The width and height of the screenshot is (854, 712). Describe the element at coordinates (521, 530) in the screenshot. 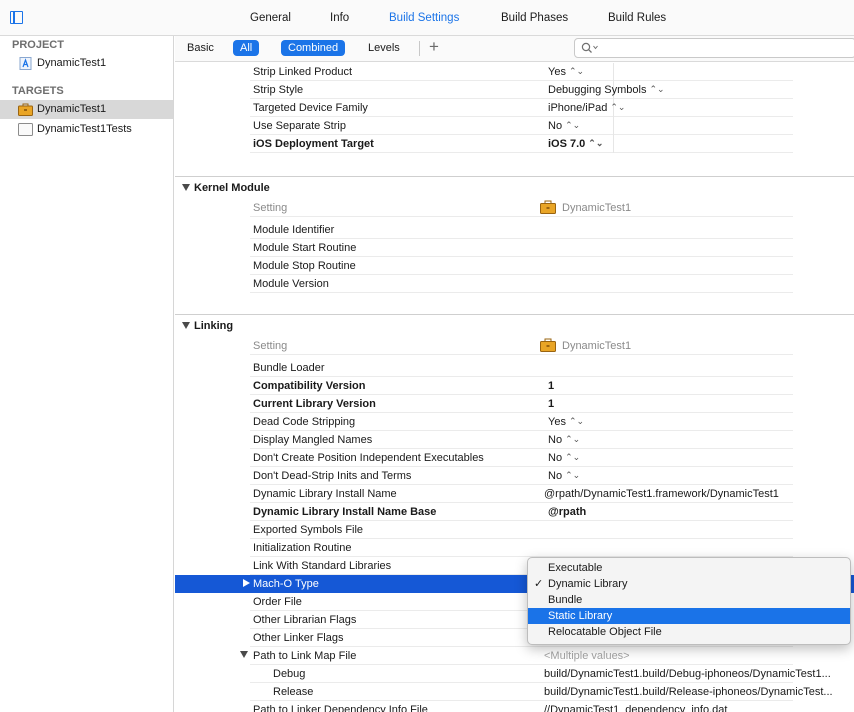

I see `setting-row: Exported Symbols File` at that location.